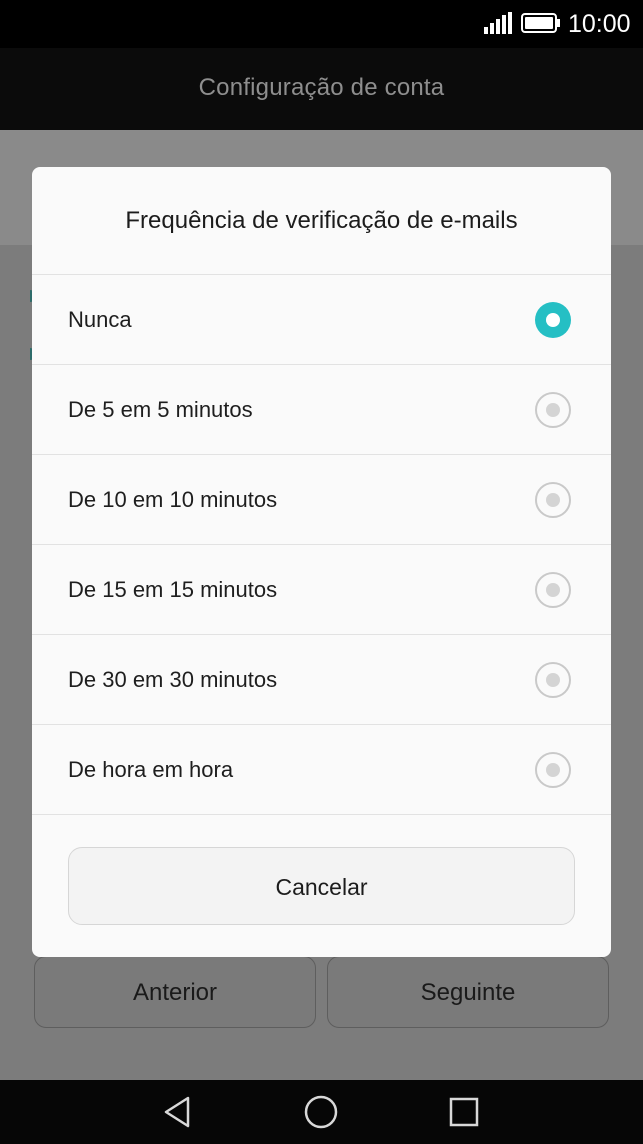  Describe the element at coordinates (321, 410) in the screenshot. I see `option-every-5-minutes: De 5 em 5 minutos` at that location.